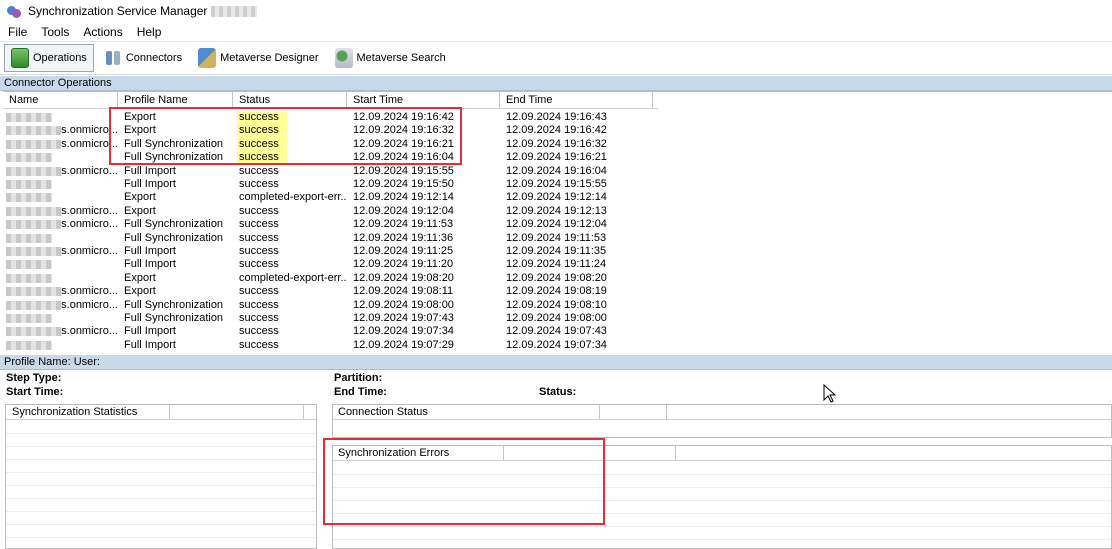 Image resolution: width=1112 pixels, height=549 pixels. What do you see at coordinates (103, 32) in the screenshot?
I see `menu-actions: Actions` at bounding box center [103, 32].